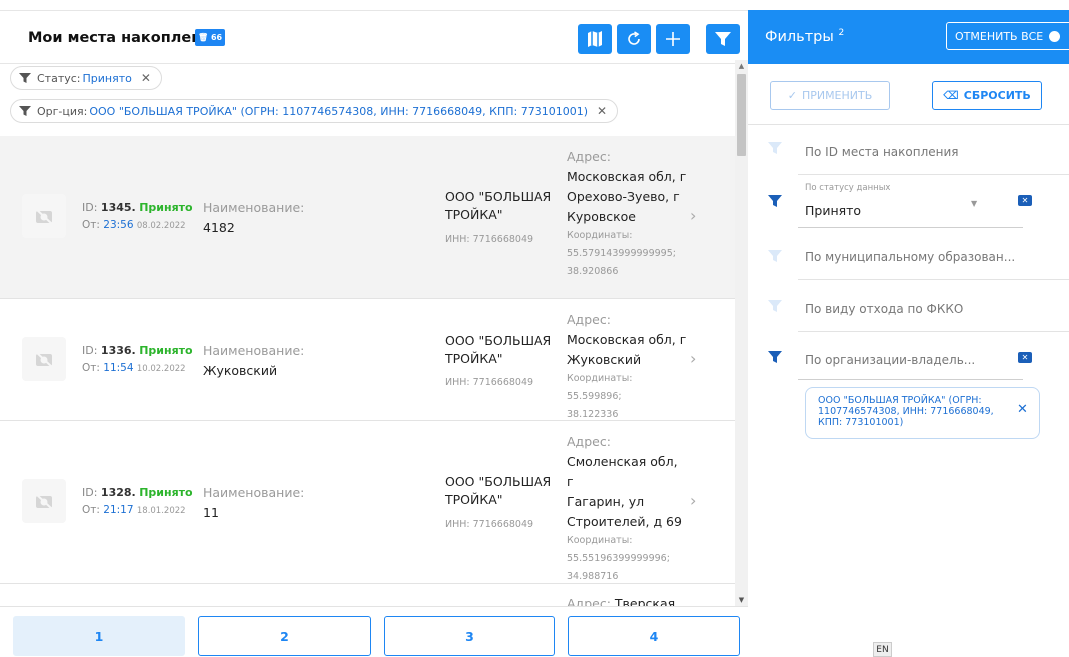 Image resolution: width=1069 pixels, height=657 pixels. I want to click on scroll-up-arrow-icon: ▲, so click(741, 66).